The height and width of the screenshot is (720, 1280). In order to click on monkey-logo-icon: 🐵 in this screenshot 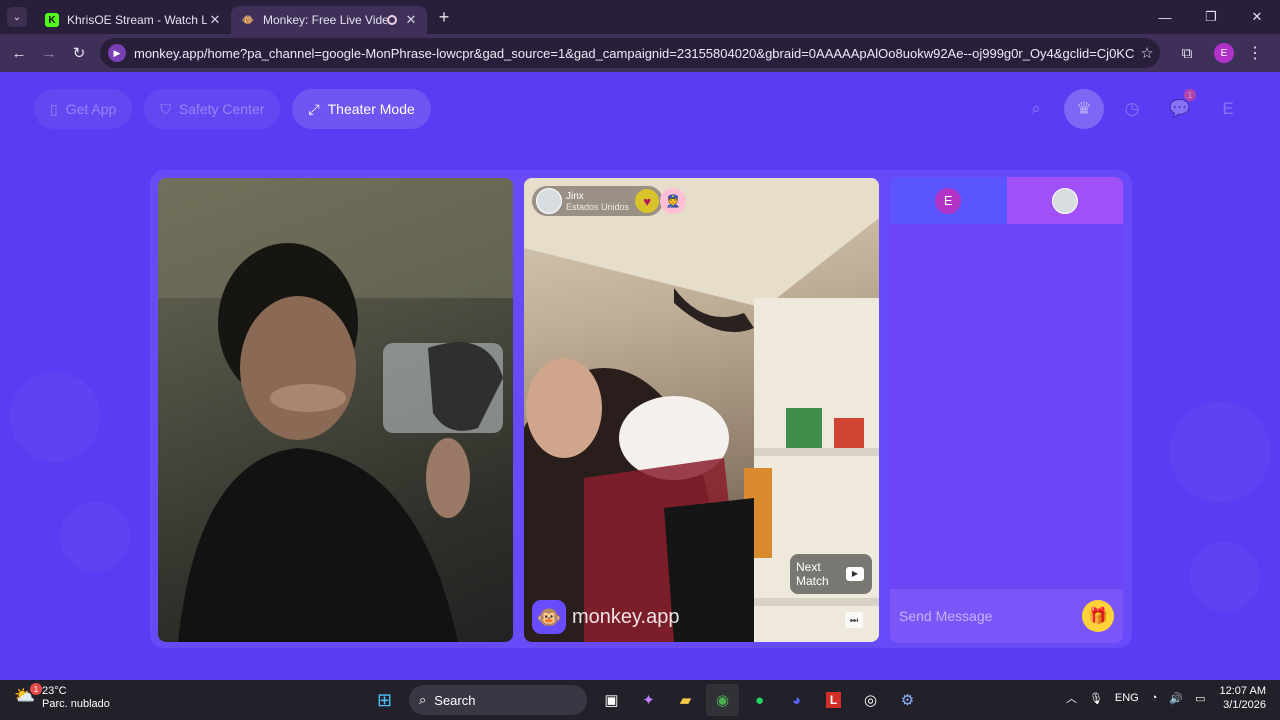, I will do `click(549, 617)`.